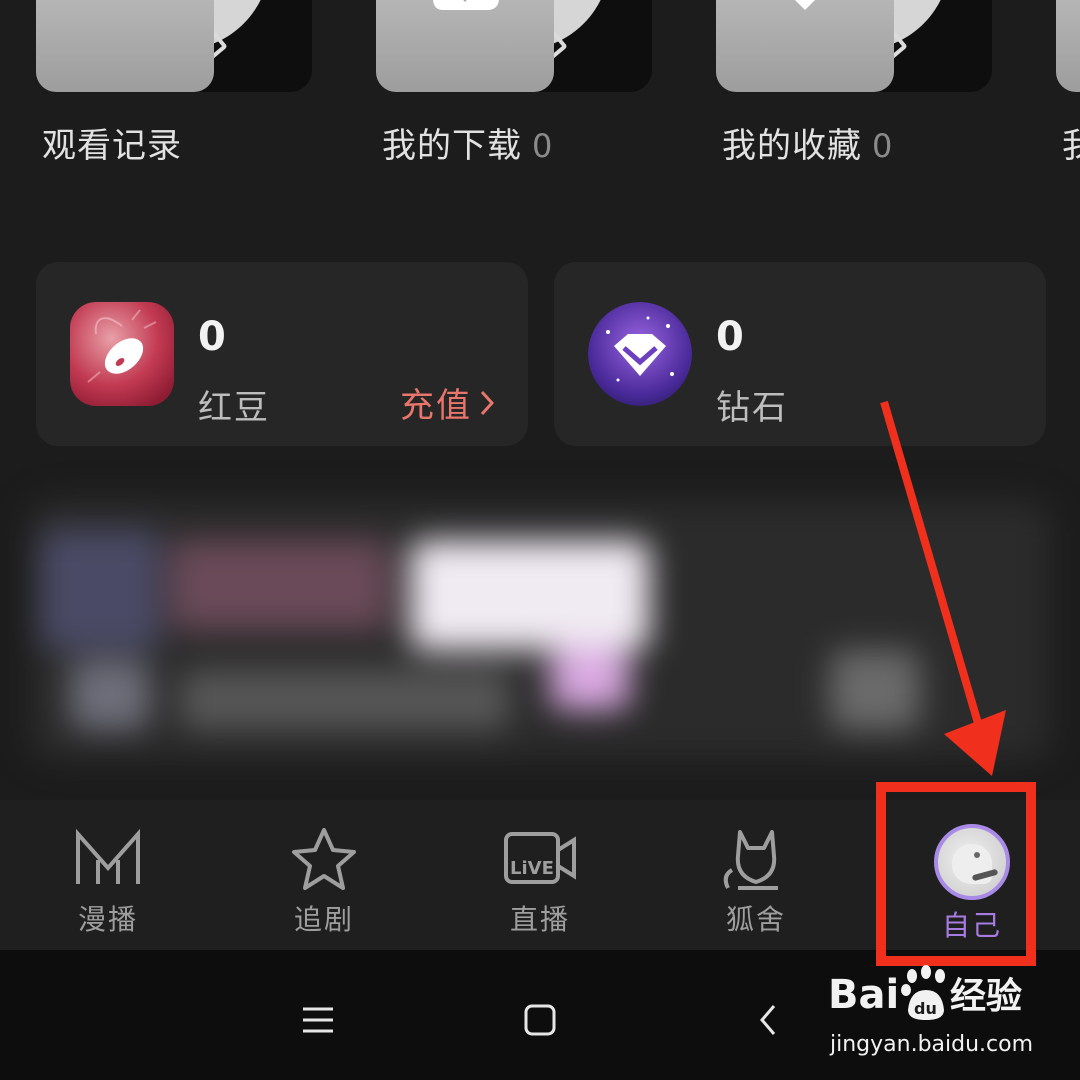 The width and height of the screenshot is (1080, 1080). Describe the element at coordinates (156, 95) in the screenshot. I see `shelf-item-history: 观看记录` at that location.